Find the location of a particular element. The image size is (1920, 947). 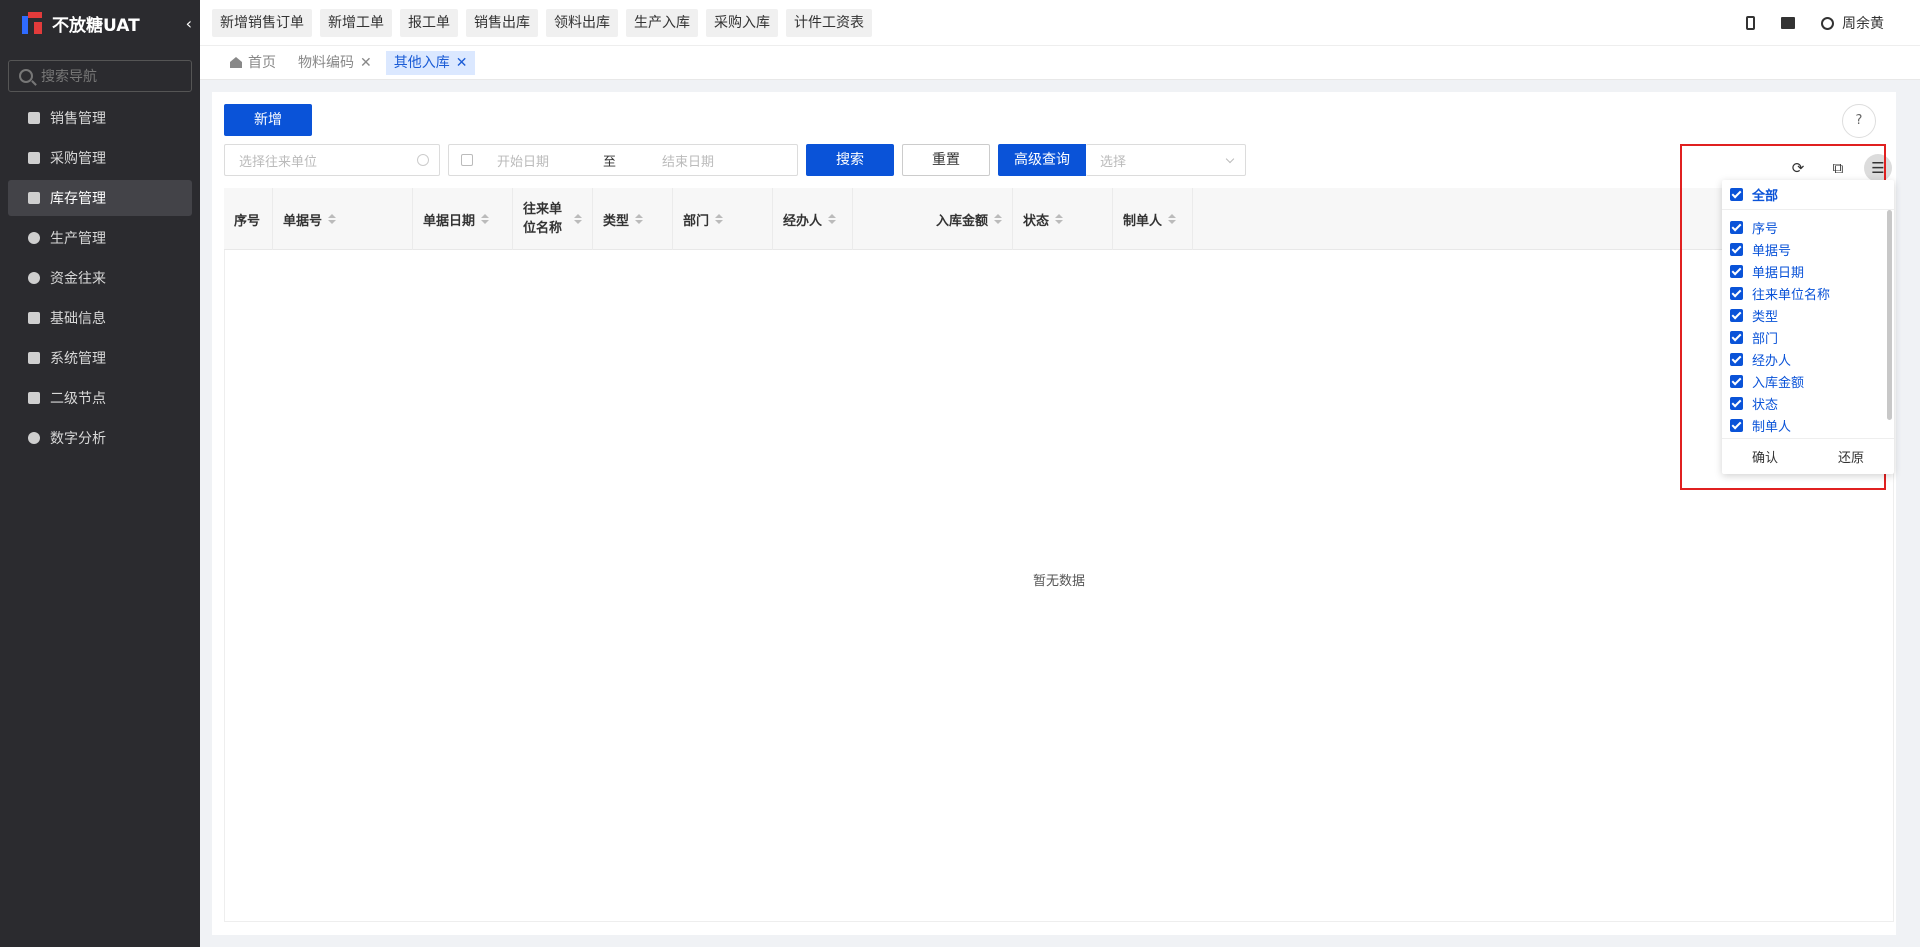

column-header-department: 部门 is located at coordinates (723, 219).